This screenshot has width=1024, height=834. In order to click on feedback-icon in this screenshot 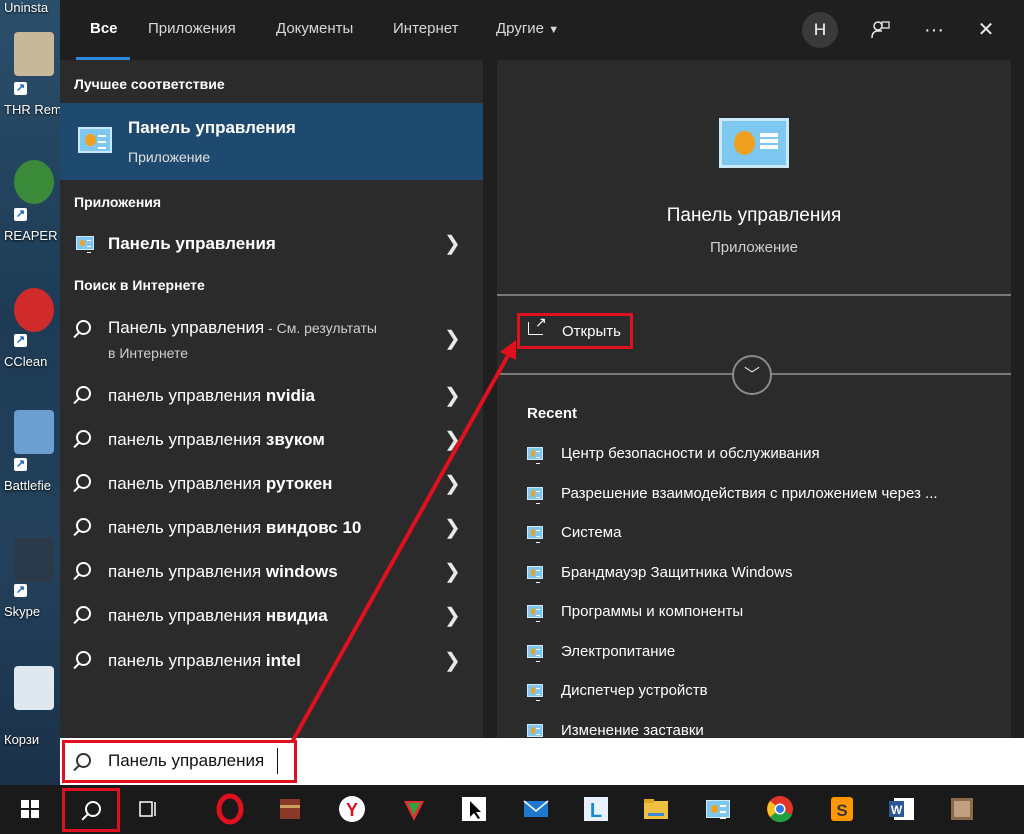, I will do `click(880, 30)`.